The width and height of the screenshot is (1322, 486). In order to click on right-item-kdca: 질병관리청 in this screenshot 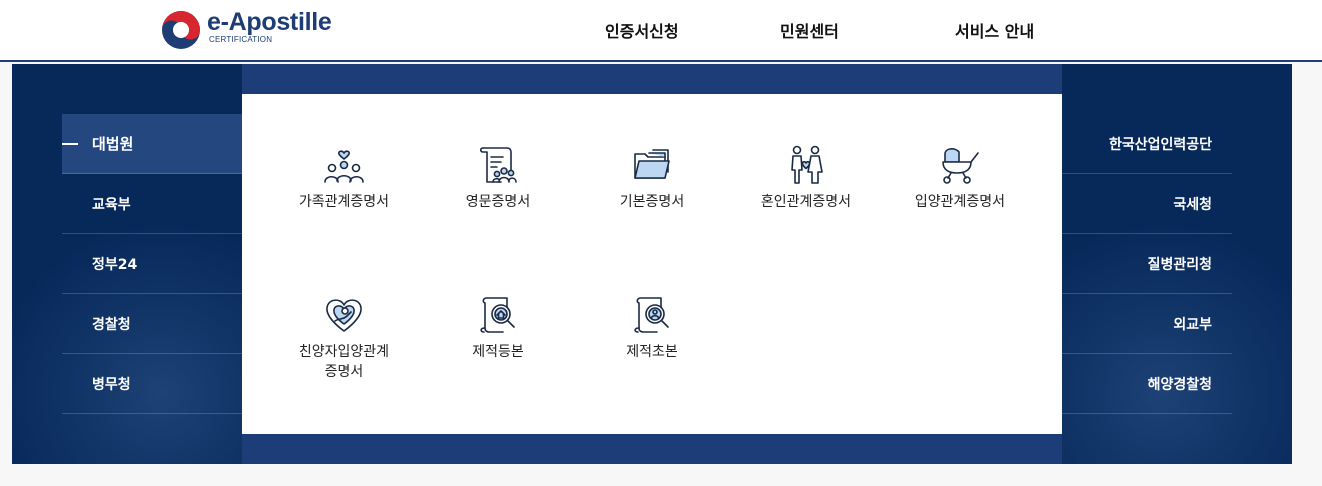, I will do `click(1147, 264)`.